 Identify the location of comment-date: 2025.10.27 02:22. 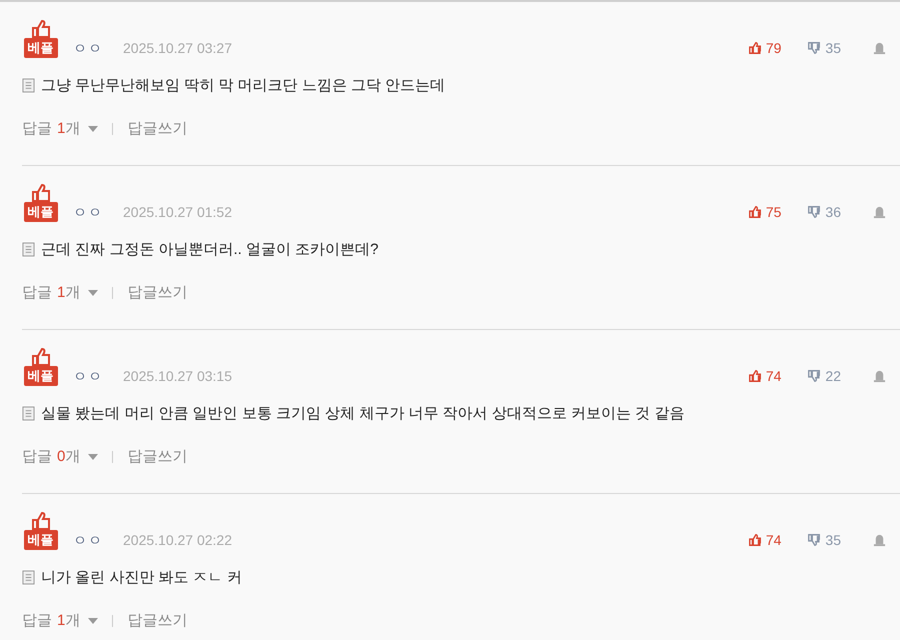
(177, 540).